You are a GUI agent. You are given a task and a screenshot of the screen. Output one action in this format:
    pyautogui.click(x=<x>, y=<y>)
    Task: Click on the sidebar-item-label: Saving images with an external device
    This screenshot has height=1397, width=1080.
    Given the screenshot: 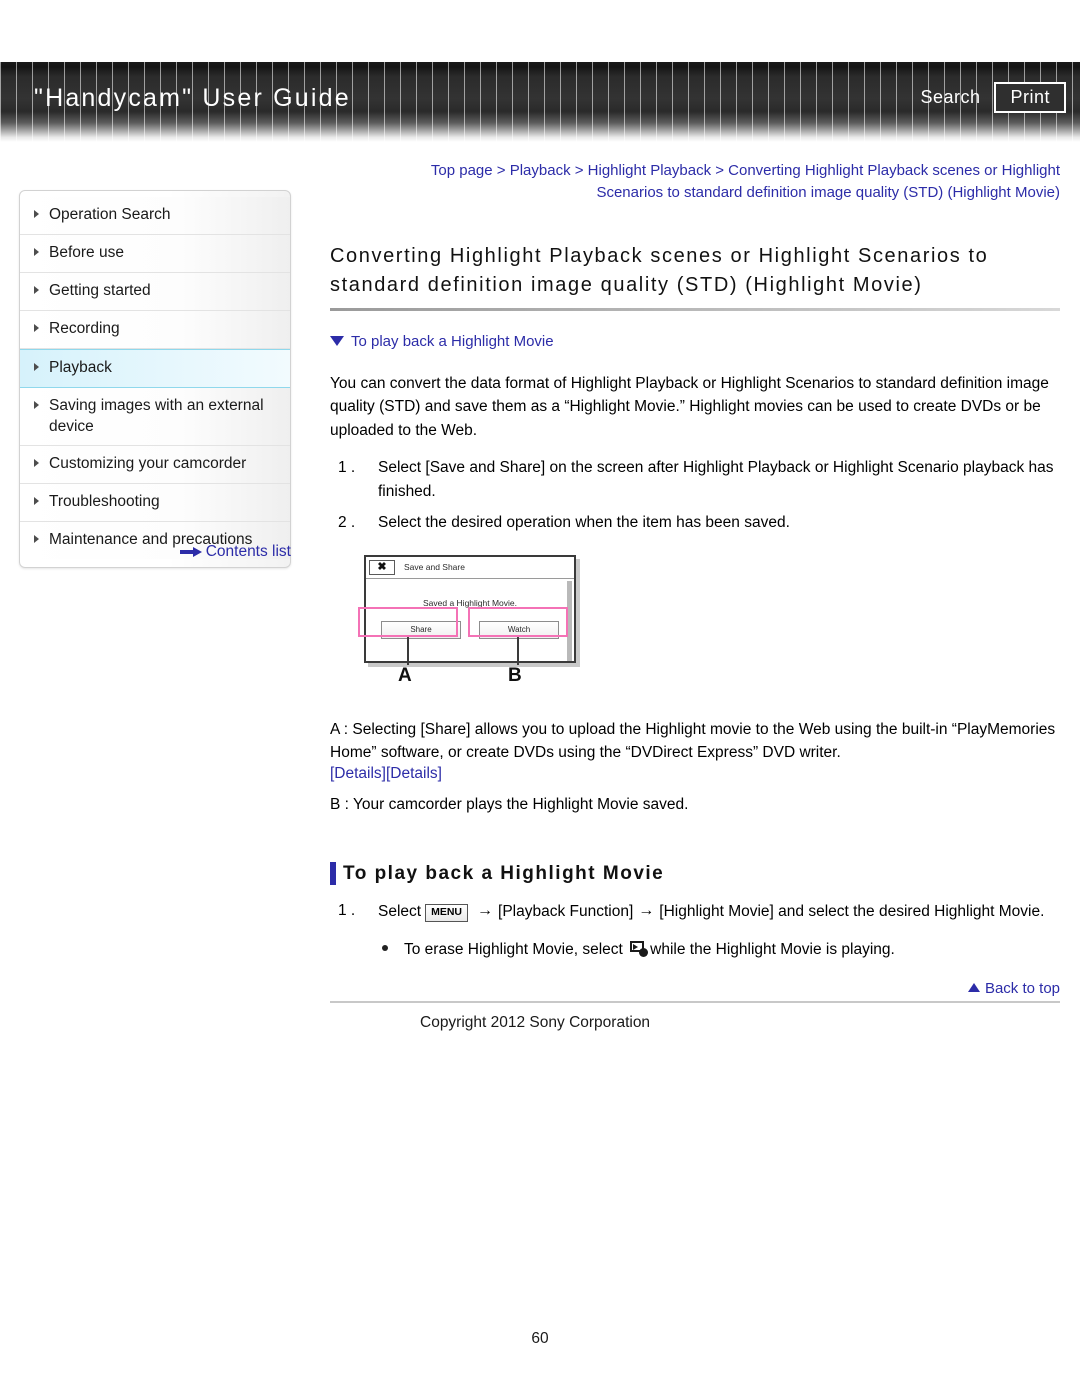 What is the action you would take?
    pyautogui.click(x=156, y=415)
    